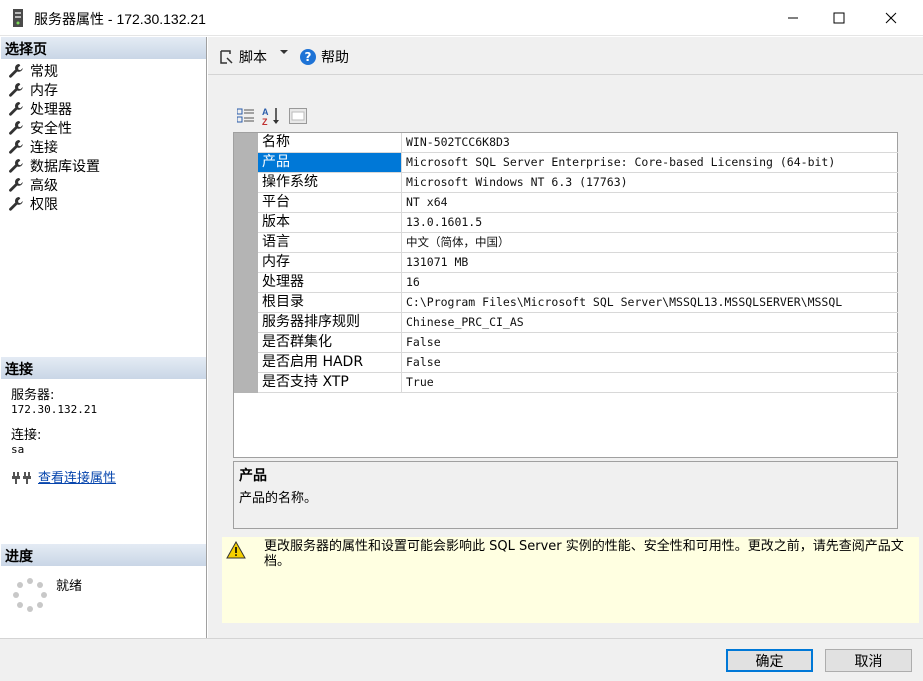 This screenshot has width=923, height=681. I want to click on property-grid-gutter, so click(246, 263).